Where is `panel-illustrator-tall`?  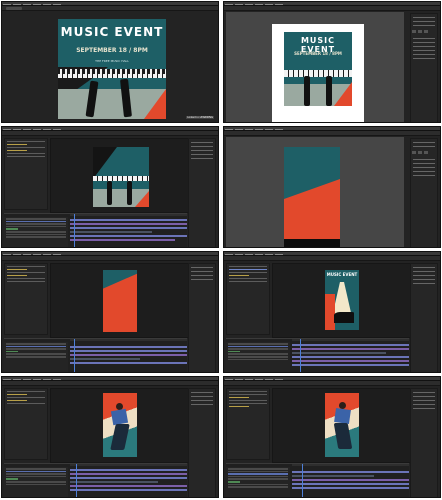
panel-illustrator-tall is located at coordinates (332, 187).